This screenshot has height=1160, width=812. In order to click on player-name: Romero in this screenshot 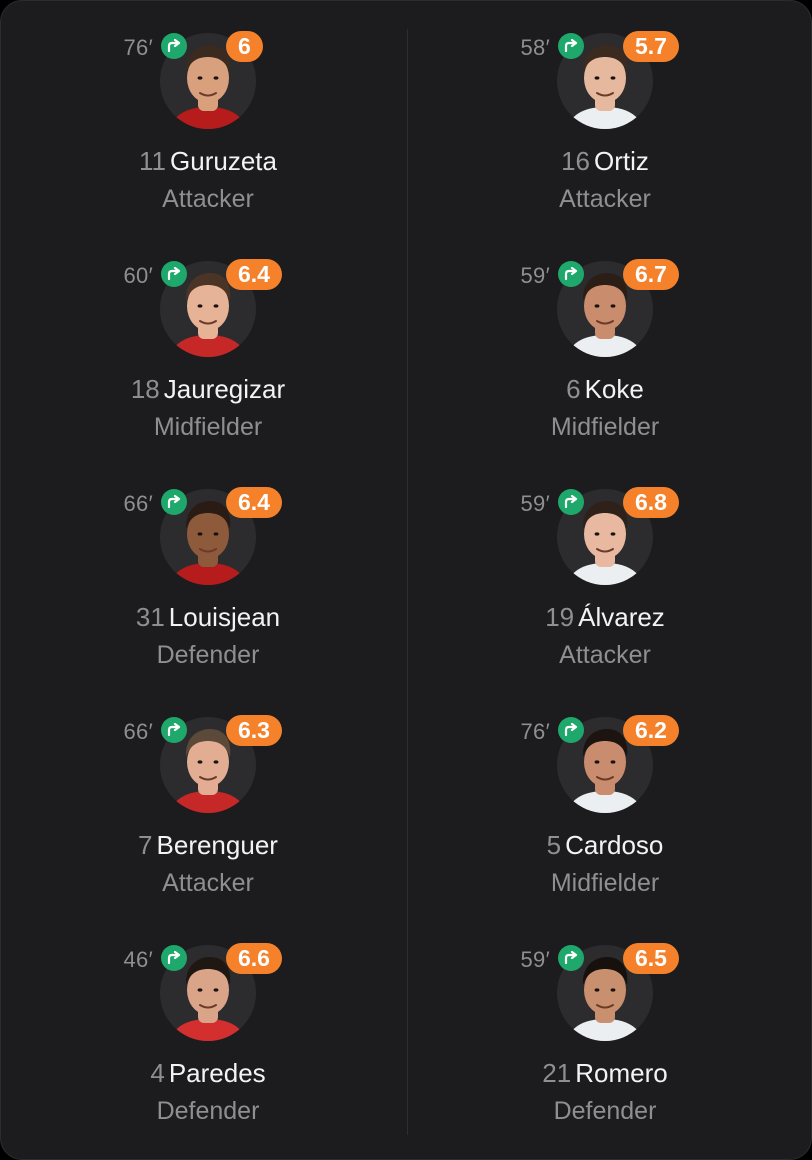, I will do `click(621, 1073)`.